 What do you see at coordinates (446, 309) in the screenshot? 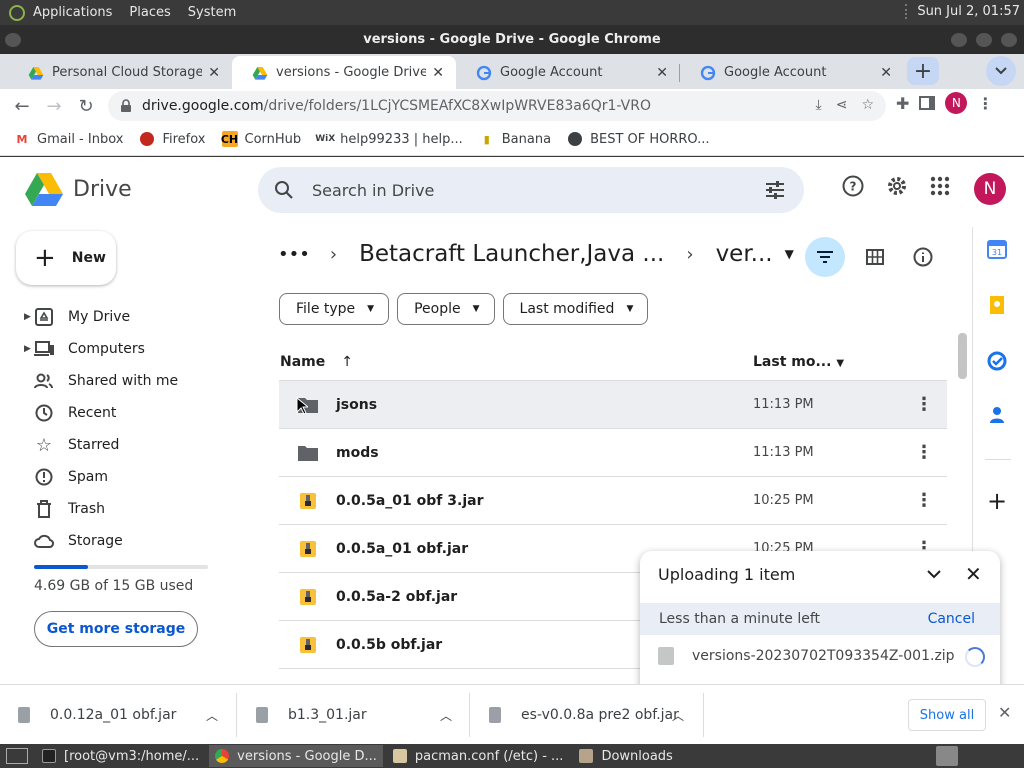
I see `people-filter: People ▼` at bounding box center [446, 309].